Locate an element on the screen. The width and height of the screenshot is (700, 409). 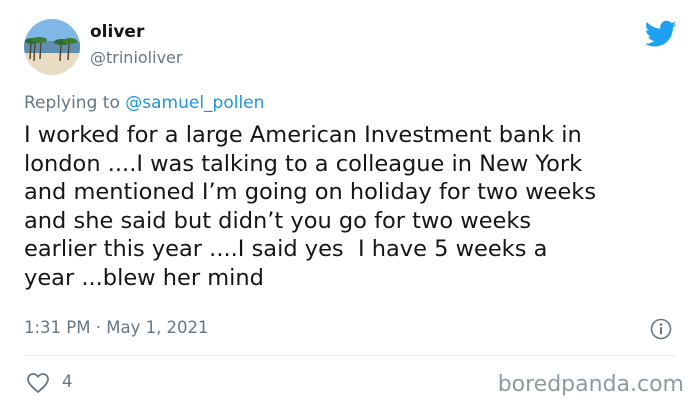
like-count: 4 is located at coordinates (67, 381).